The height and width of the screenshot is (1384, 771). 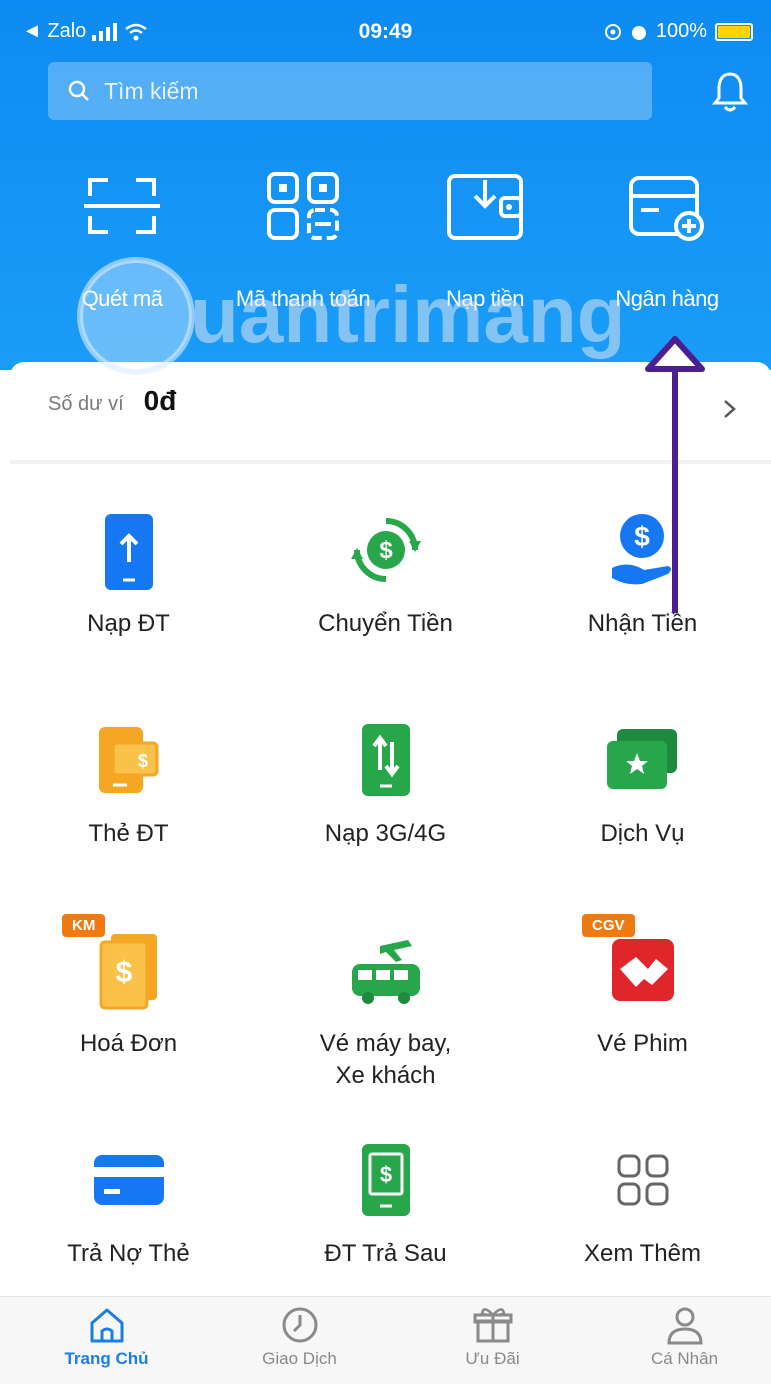 I want to click on tab-profile: Cá Nhân, so click(x=679, y=1337).